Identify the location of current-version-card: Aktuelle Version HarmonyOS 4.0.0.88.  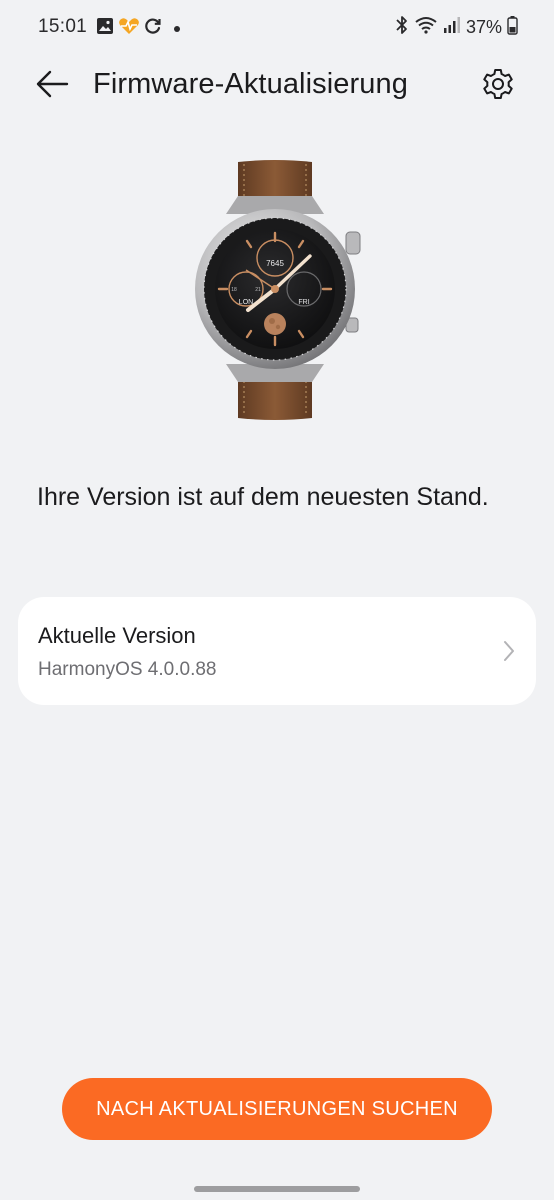
(277, 651).